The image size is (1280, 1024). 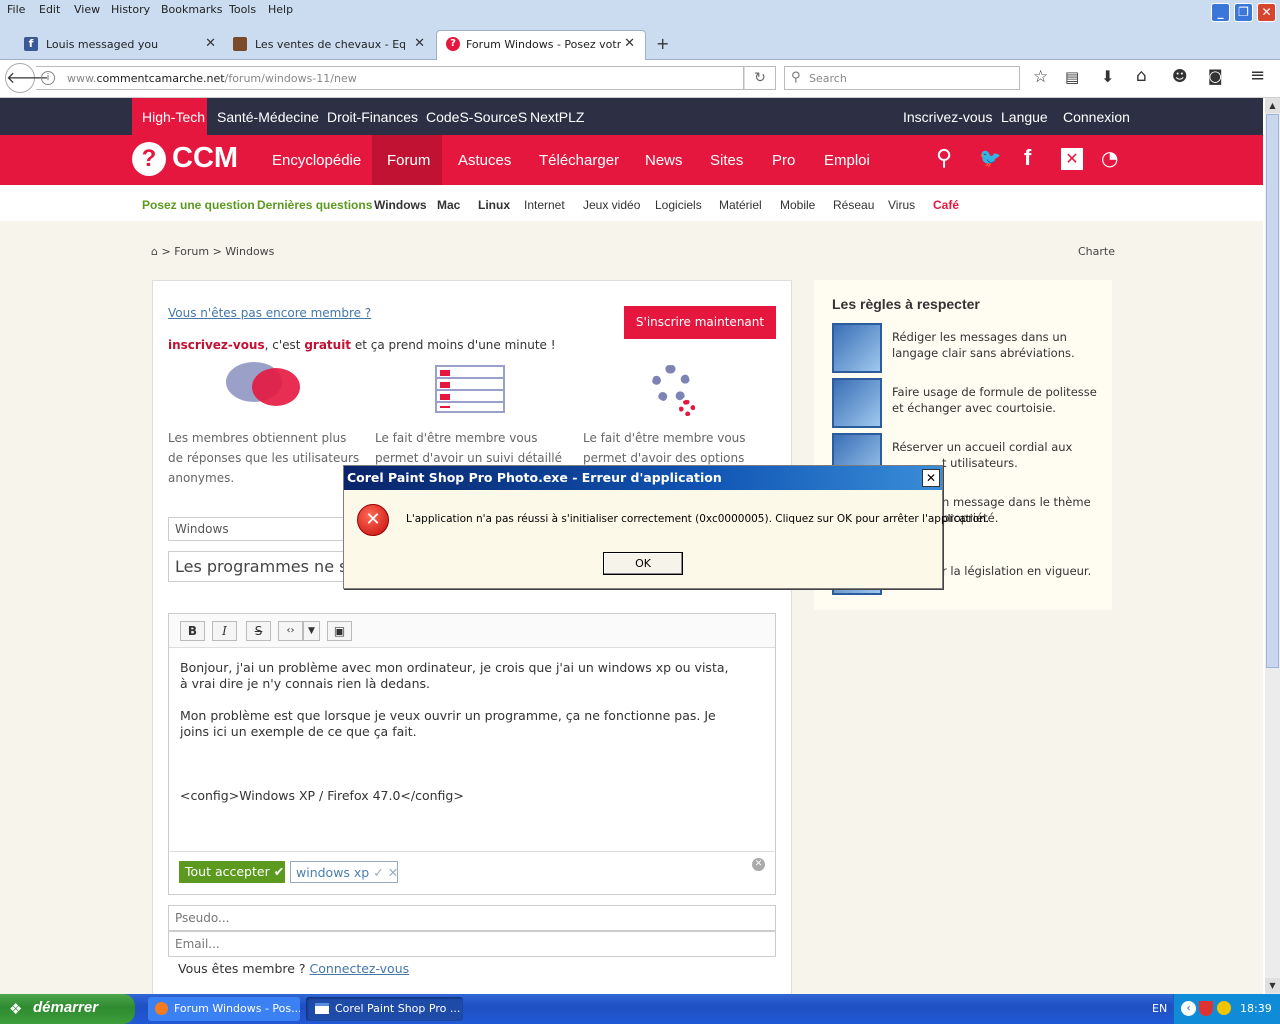 What do you see at coordinates (149, 159) in the screenshot?
I see `ccm-logo-icon: ?` at bounding box center [149, 159].